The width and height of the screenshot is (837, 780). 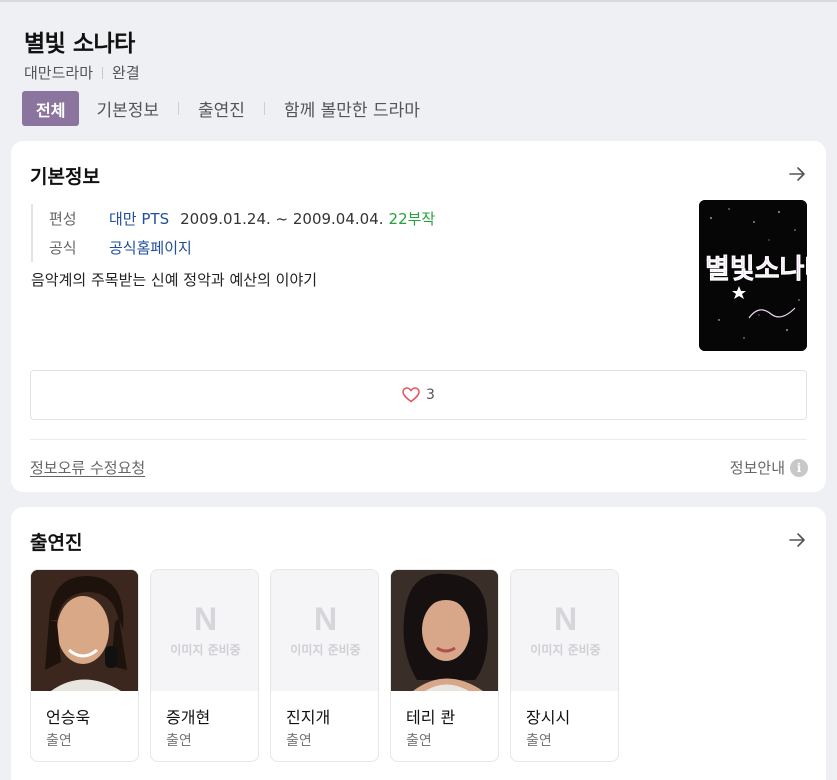 What do you see at coordinates (150, 247) in the screenshot?
I see `official-homepage-link: 공식홈페이지` at bounding box center [150, 247].